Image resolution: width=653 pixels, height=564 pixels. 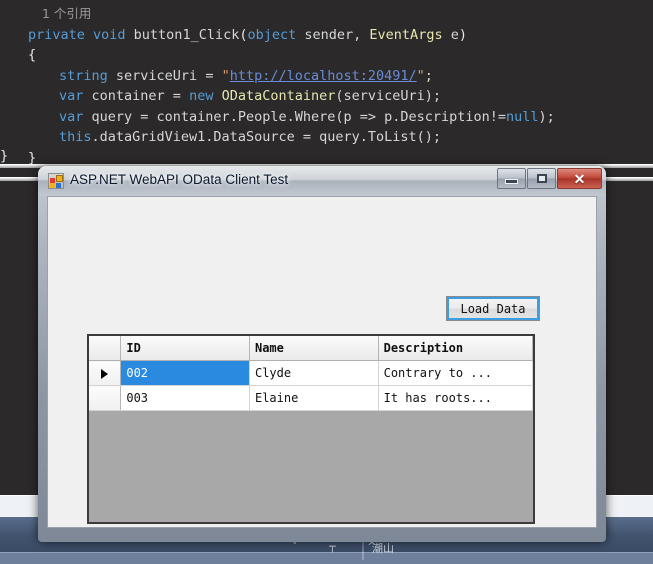 I want to click on code-reference-hint: 1 个引用, so click(x=326, y=14).